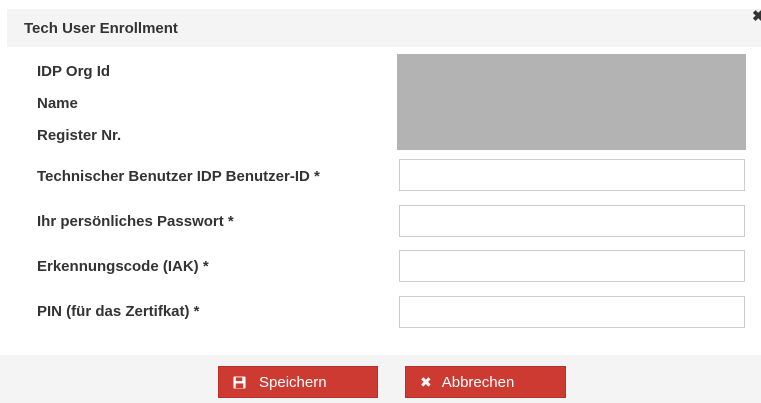 The height and width of the screenshot is (403, 761). Describe the element at coordinates (57, 103) in the screenshot. I see `name-label: Name` at that location.